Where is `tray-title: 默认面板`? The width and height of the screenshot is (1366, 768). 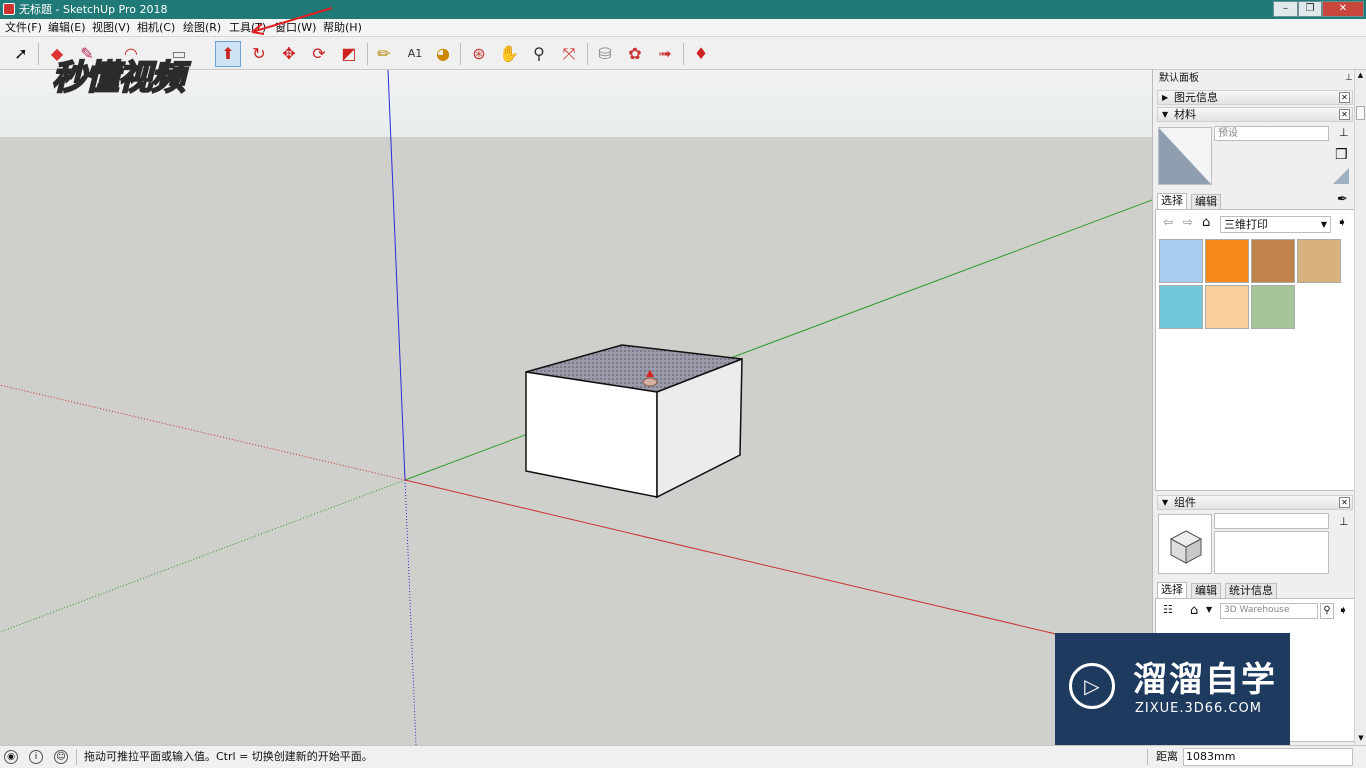
tray-title: 默认面板 is located at coordinates (1179, 78).